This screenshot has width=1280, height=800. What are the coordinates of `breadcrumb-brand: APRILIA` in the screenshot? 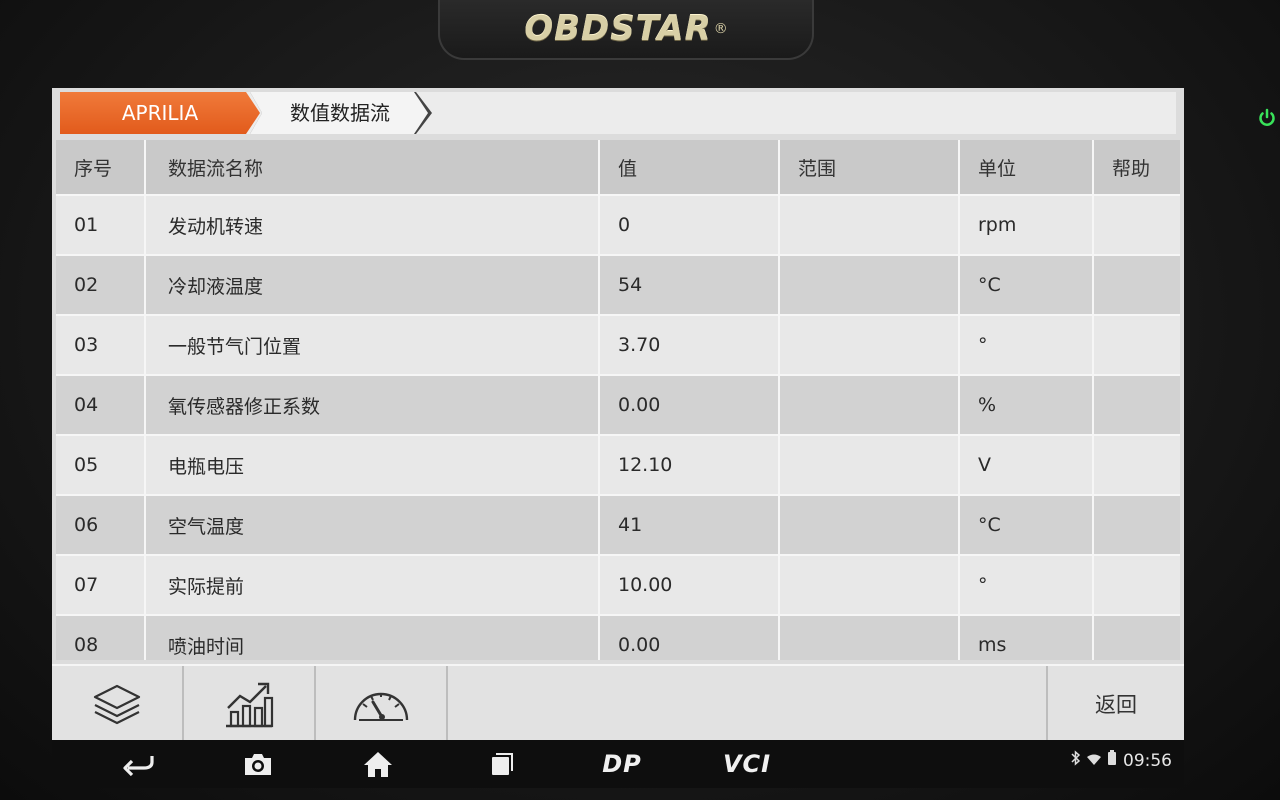 It's located at (160, 113).